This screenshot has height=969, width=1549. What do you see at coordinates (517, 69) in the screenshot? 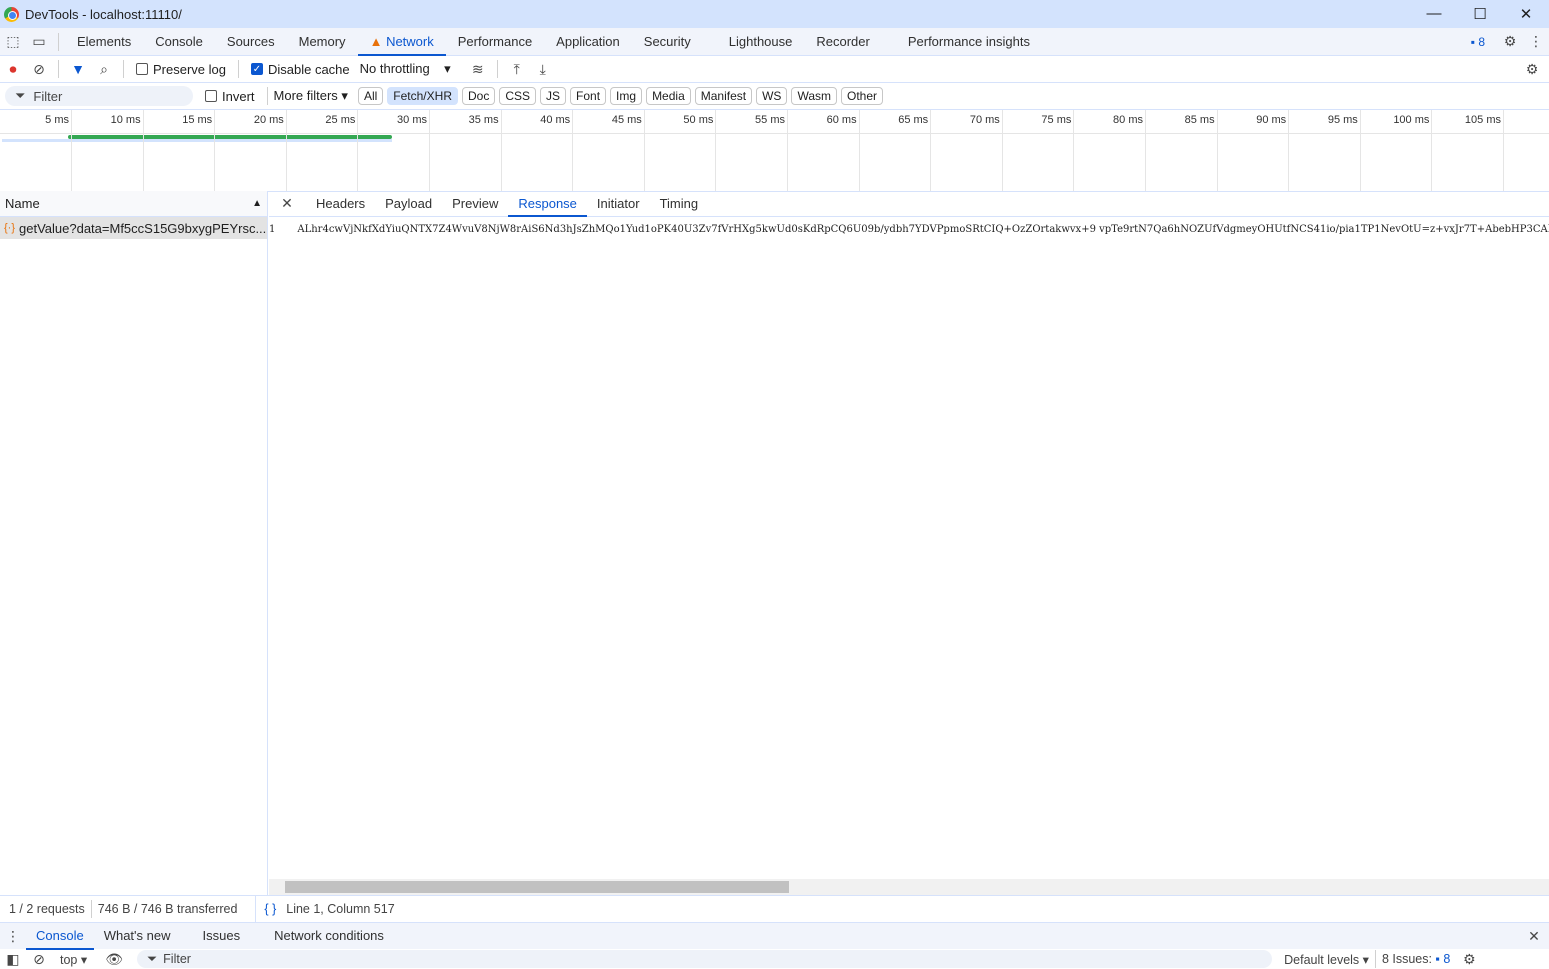
I see `import-har-icon: ⤒` at bounding box center [517, 69].